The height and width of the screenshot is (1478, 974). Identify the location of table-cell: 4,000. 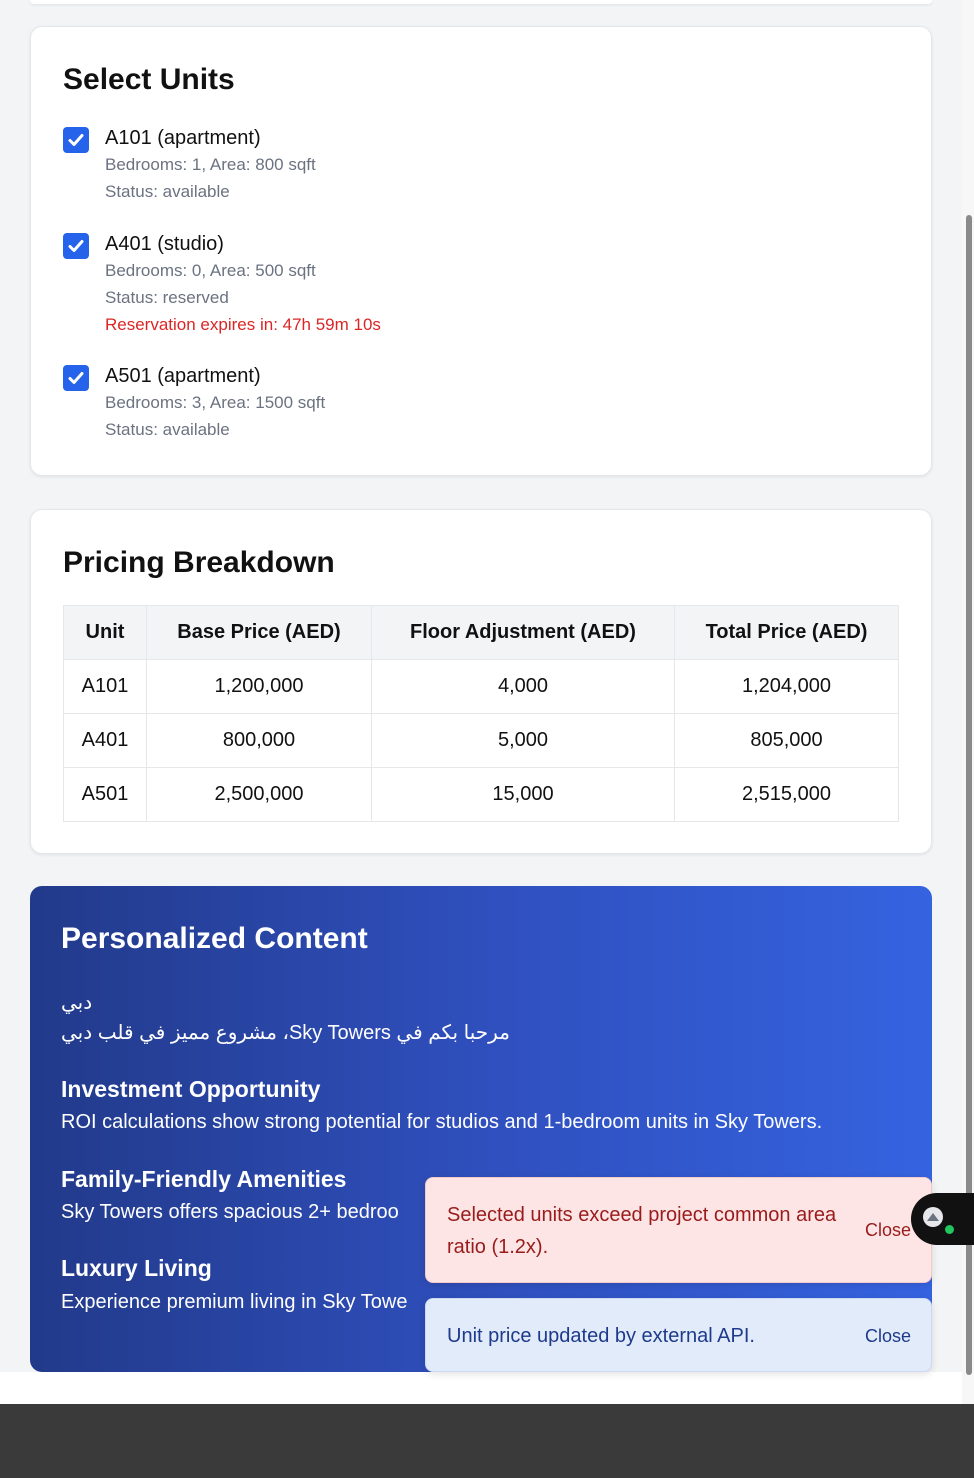
(523, 686).